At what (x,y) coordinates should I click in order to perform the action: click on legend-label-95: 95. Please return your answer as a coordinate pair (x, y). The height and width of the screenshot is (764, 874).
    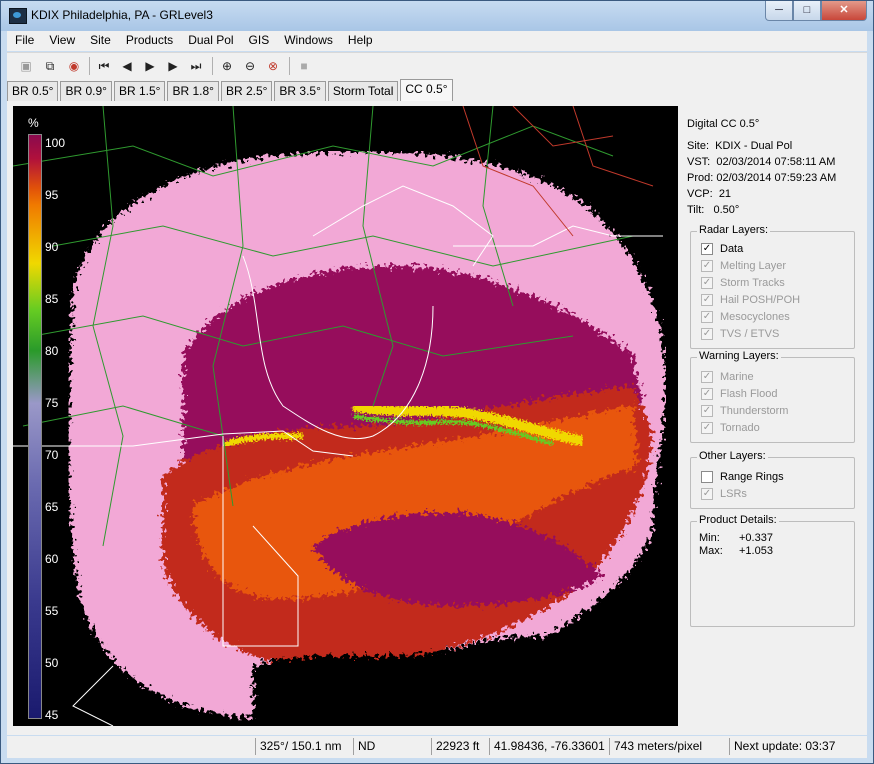
    Looking at the image, I should click on (52, 195).